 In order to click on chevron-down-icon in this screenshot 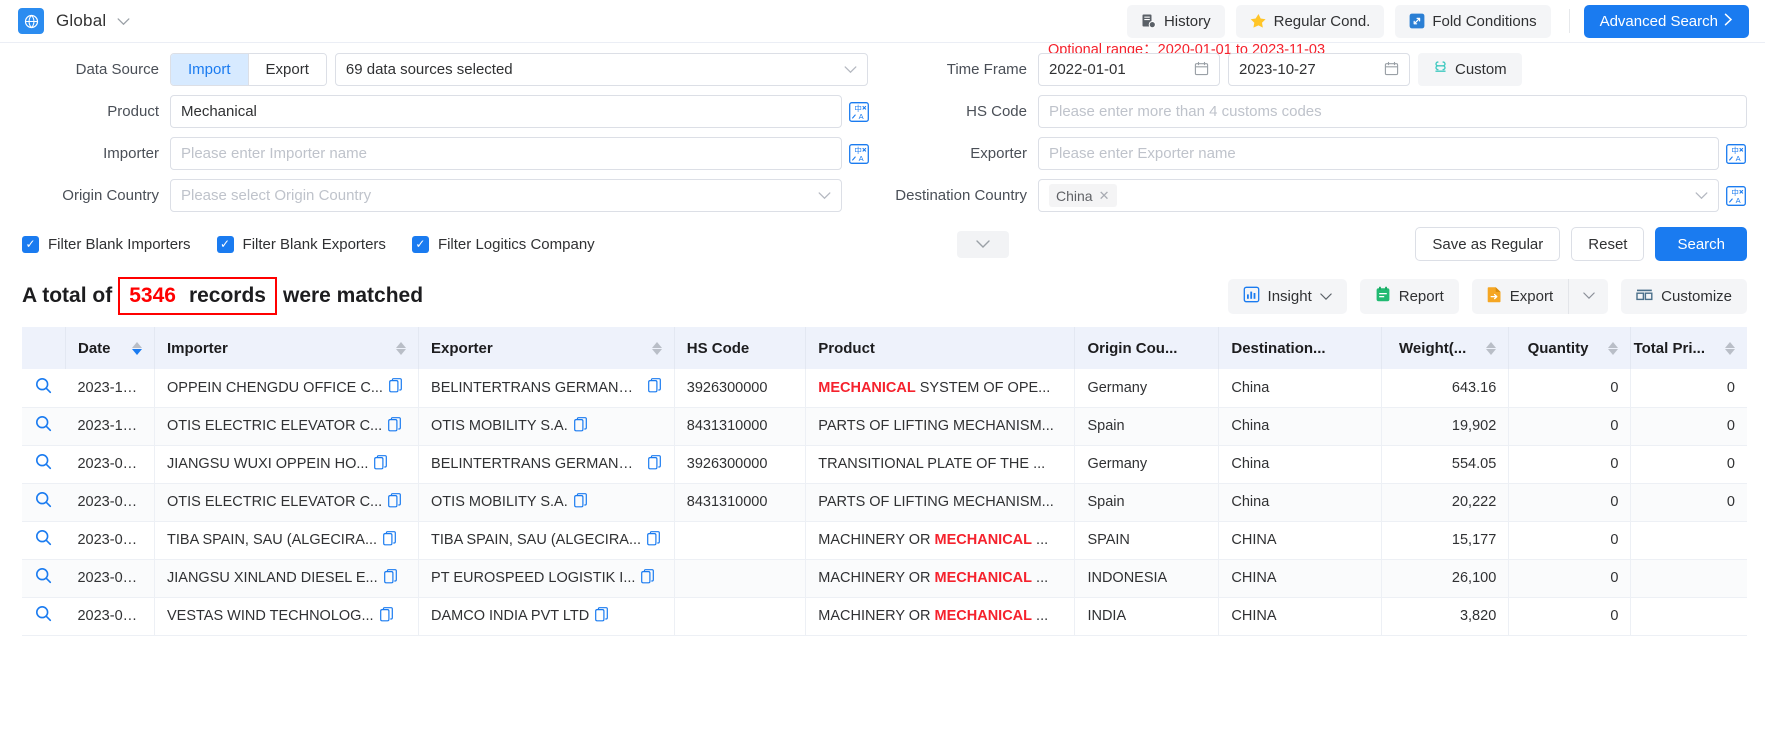, I will do `click(123, 21)`.